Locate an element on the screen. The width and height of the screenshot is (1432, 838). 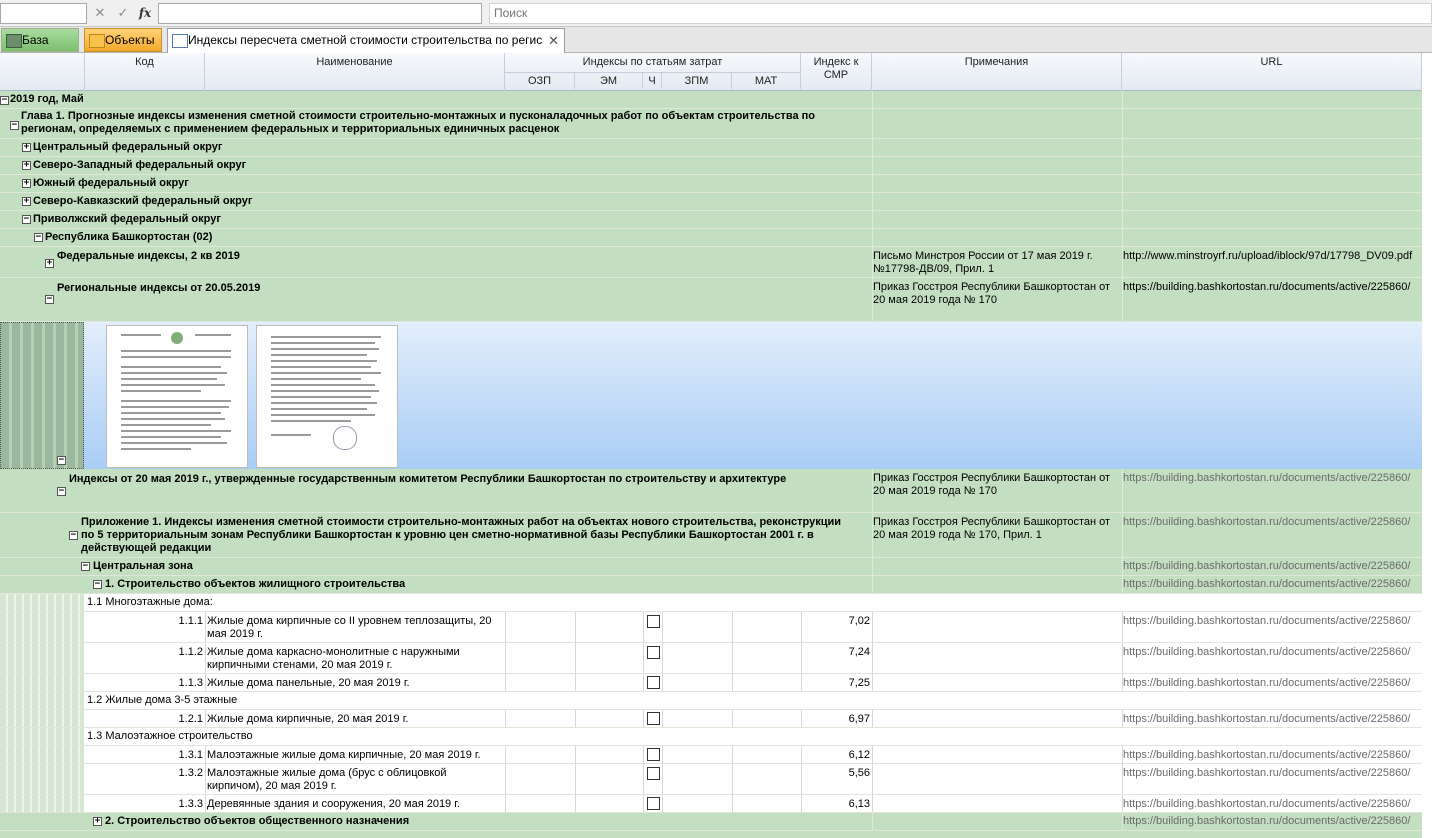
document-thumbnail is located at coordinates (327, 396).